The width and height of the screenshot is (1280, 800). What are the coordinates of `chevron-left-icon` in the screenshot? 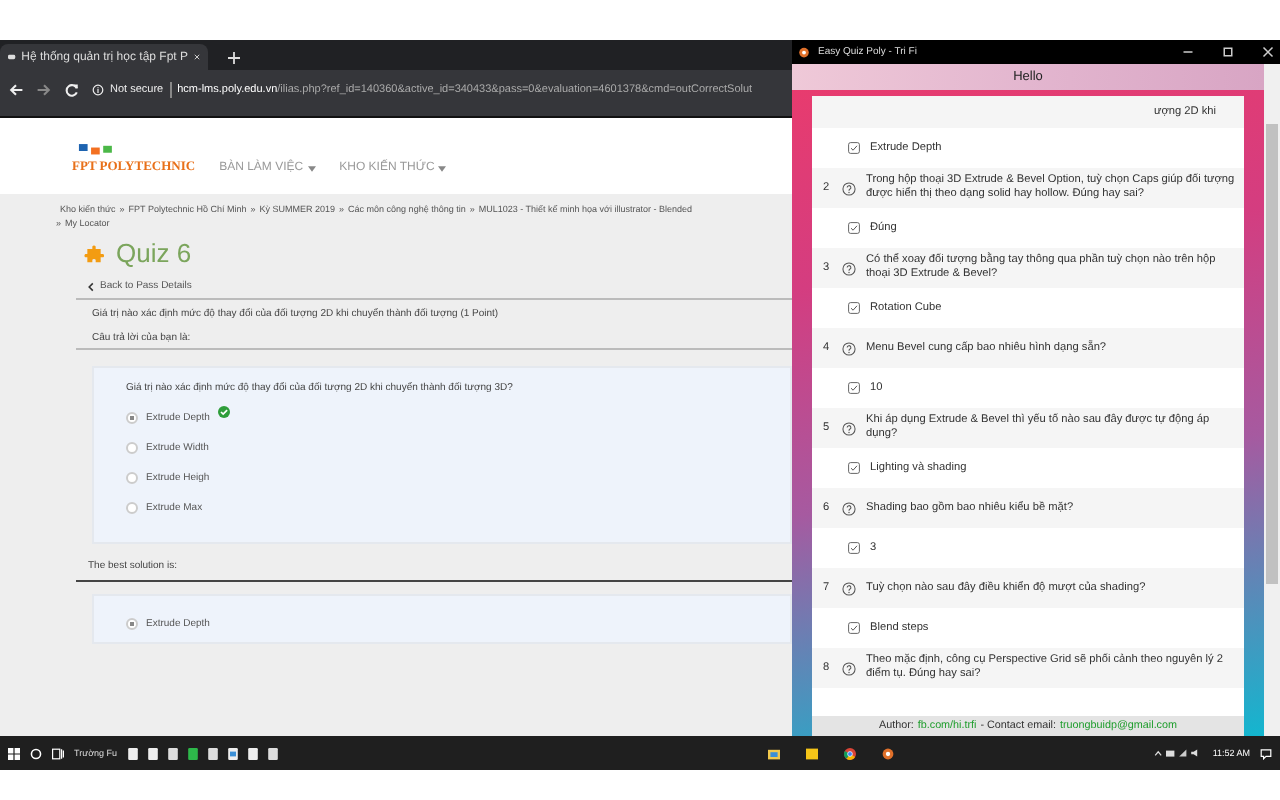 It's located at (91, 286).